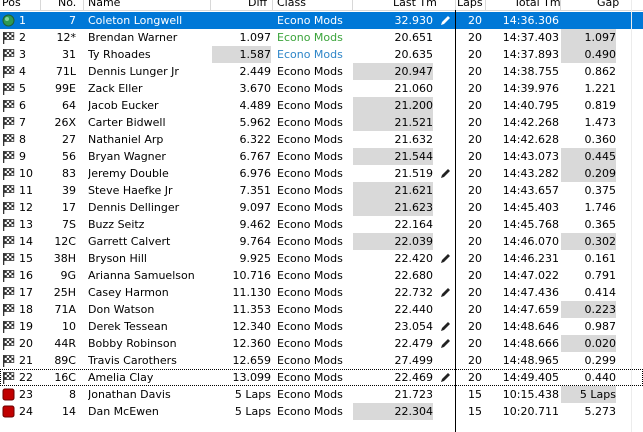 The width and height of the screenshot is (643, 432). Describe the element at coordinates (470, 5) in the screenshot. I see `header-laps: Laps` at that location.